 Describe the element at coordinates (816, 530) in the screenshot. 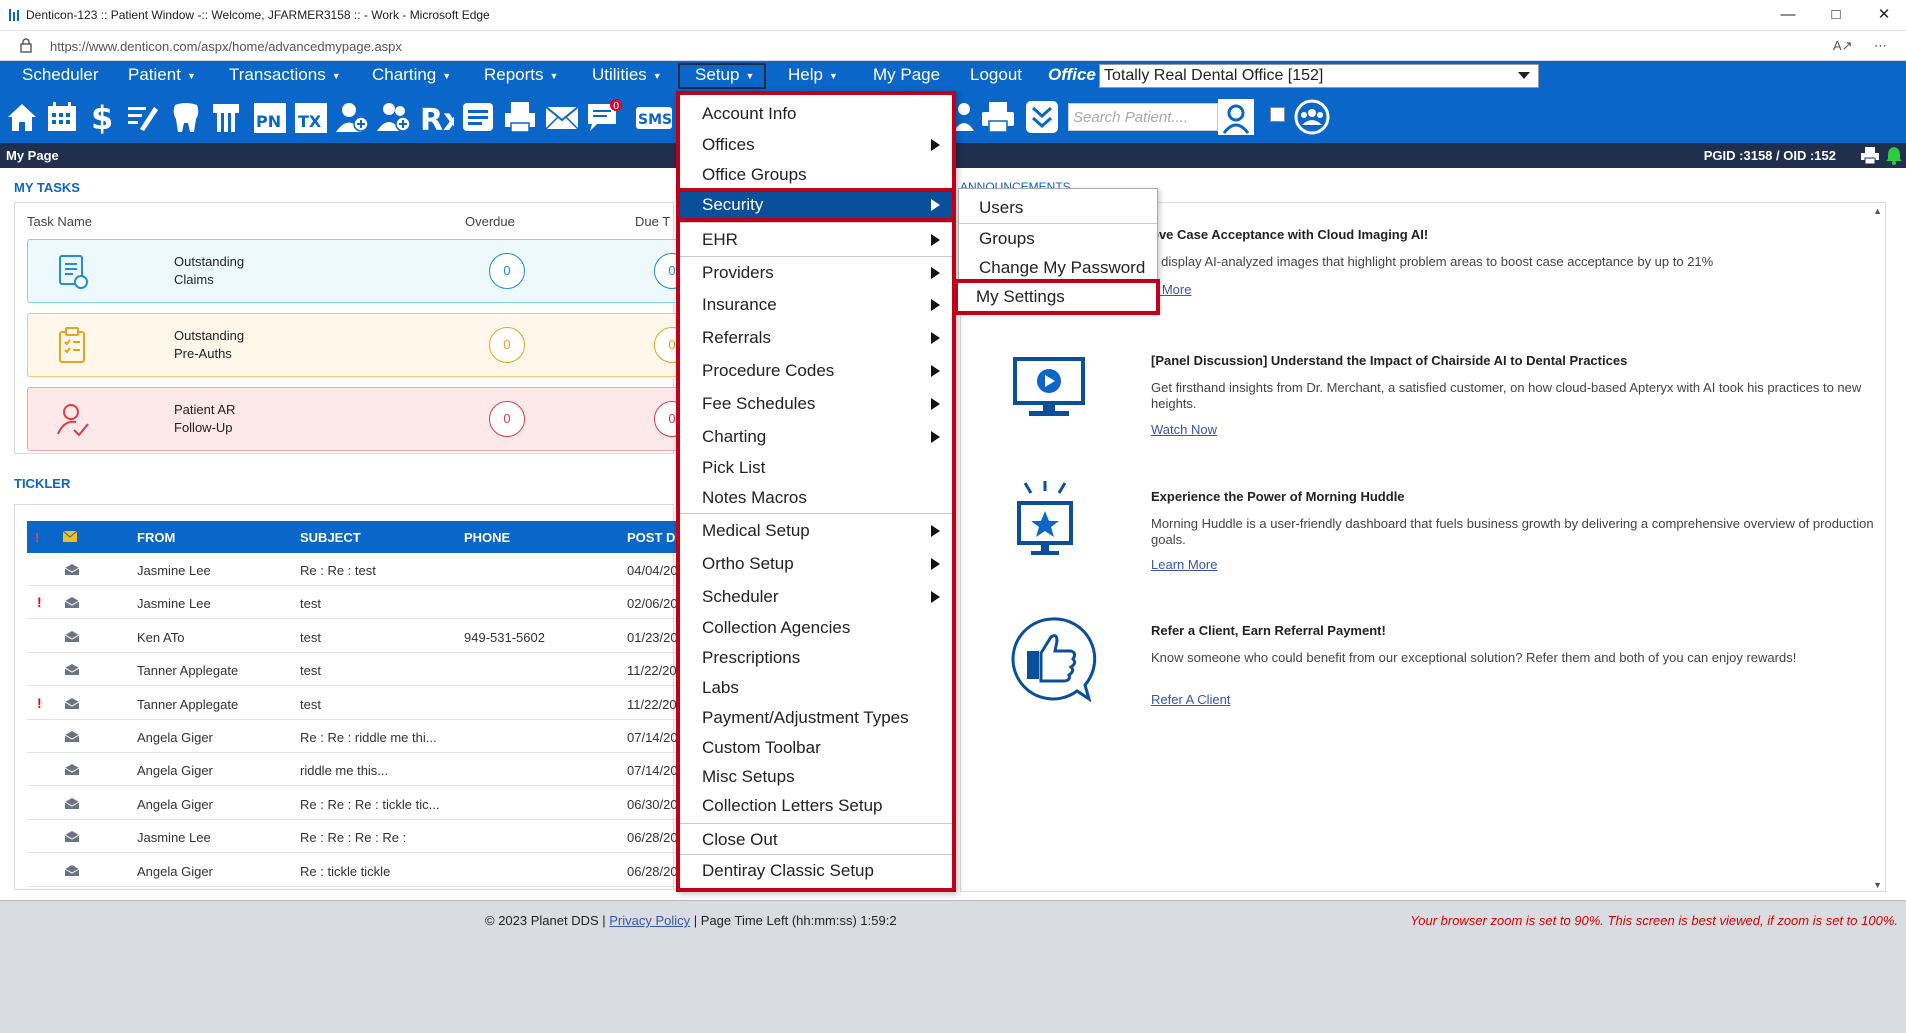

I see `setup-menu-item-medical-setup: Medical Setup` at that location.